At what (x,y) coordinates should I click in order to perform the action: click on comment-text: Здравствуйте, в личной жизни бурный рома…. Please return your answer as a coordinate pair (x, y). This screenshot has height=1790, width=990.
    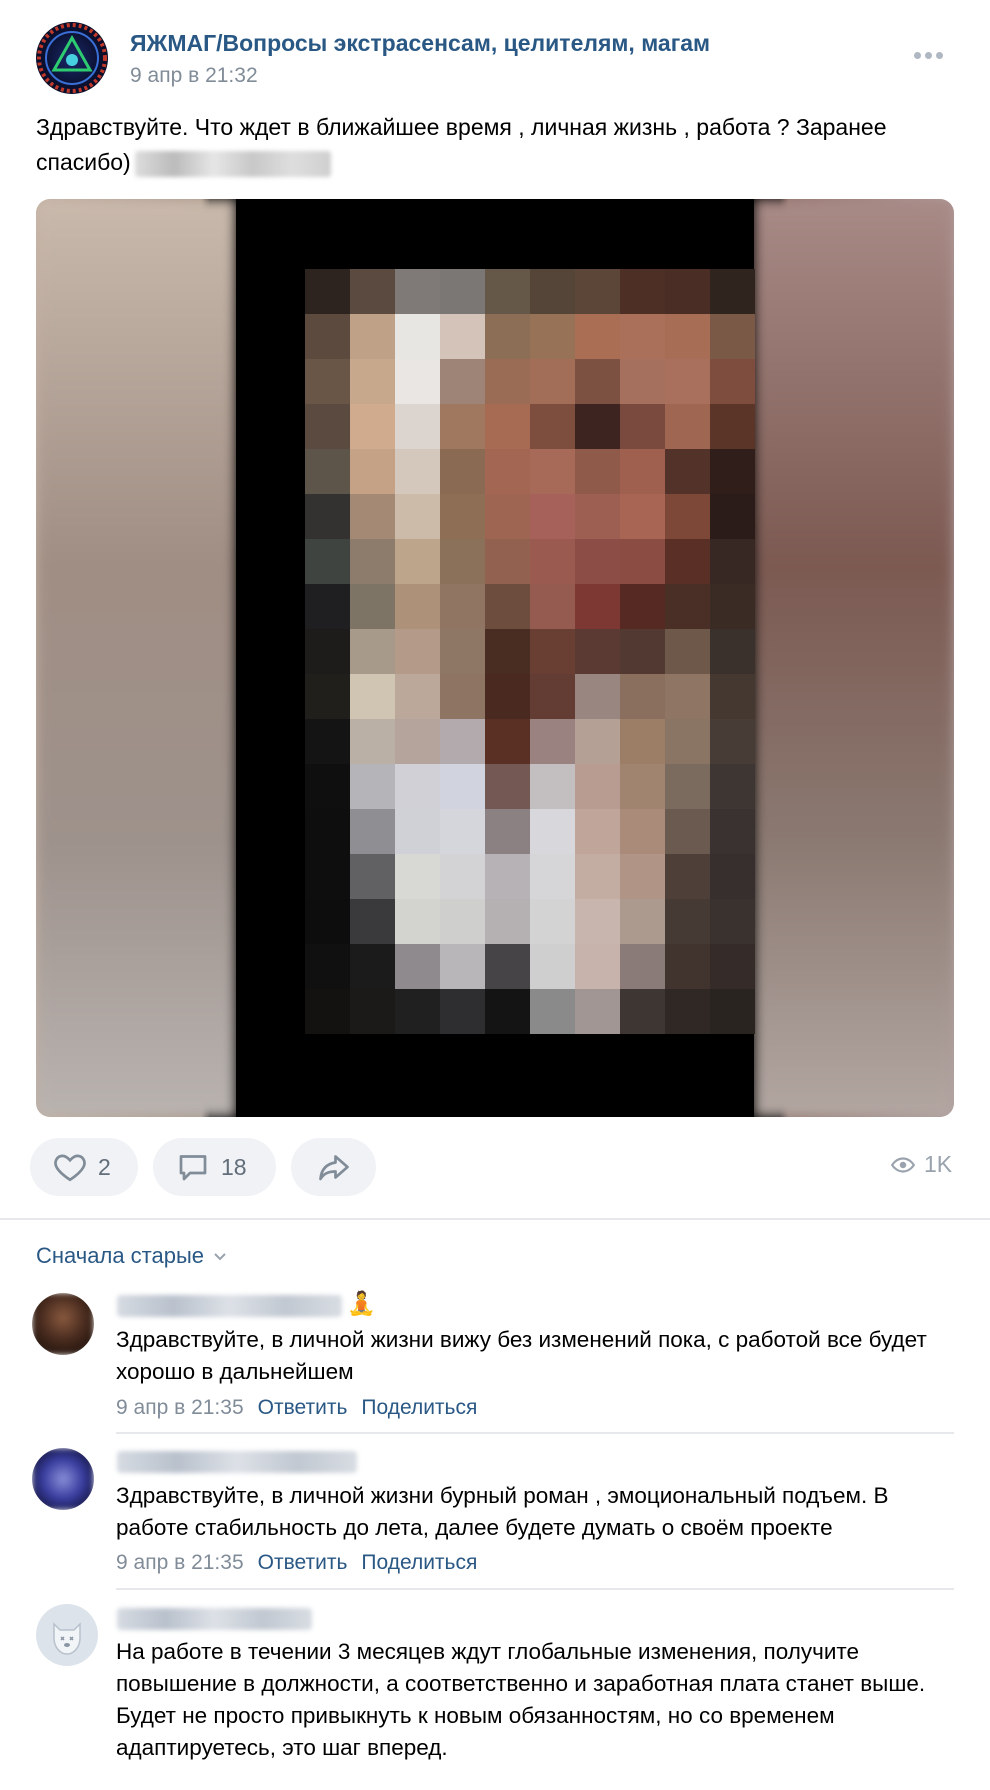
    Looking at the image, I should click on (502, 1511).